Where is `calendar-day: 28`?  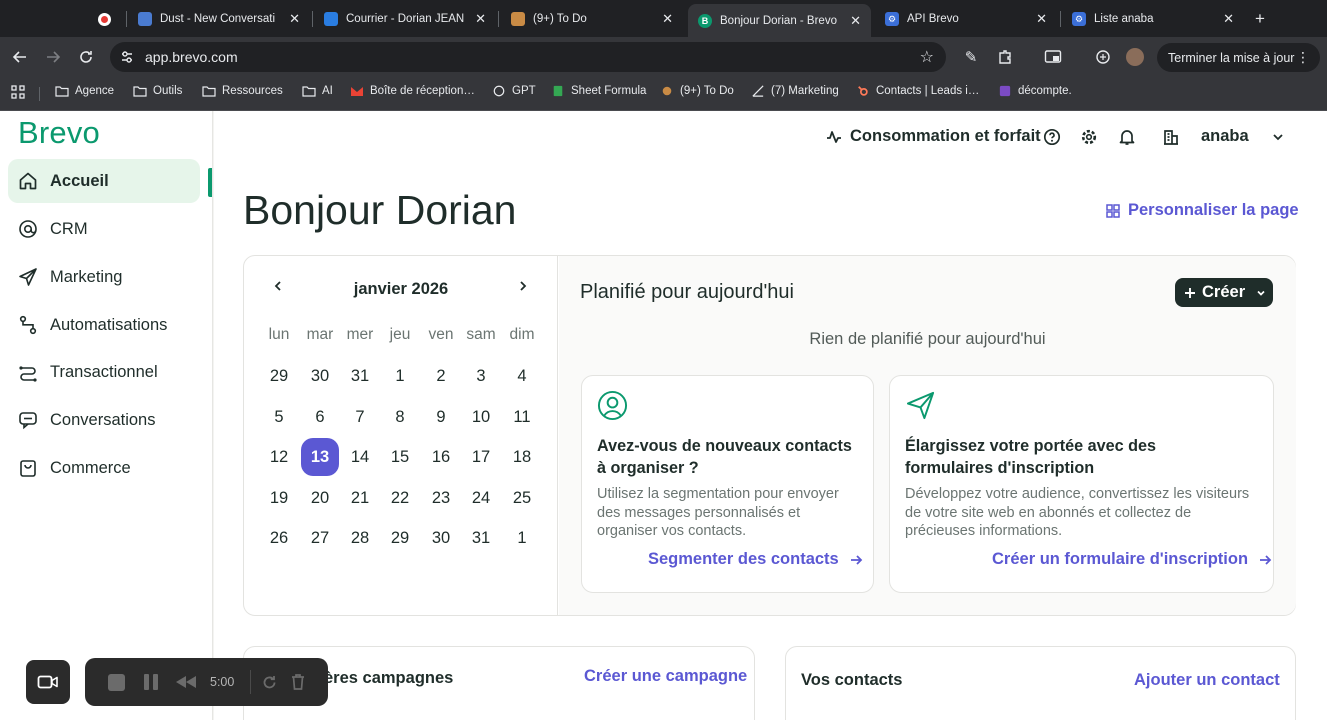
calendar-day: 28 is located at coordinates (360, 538).